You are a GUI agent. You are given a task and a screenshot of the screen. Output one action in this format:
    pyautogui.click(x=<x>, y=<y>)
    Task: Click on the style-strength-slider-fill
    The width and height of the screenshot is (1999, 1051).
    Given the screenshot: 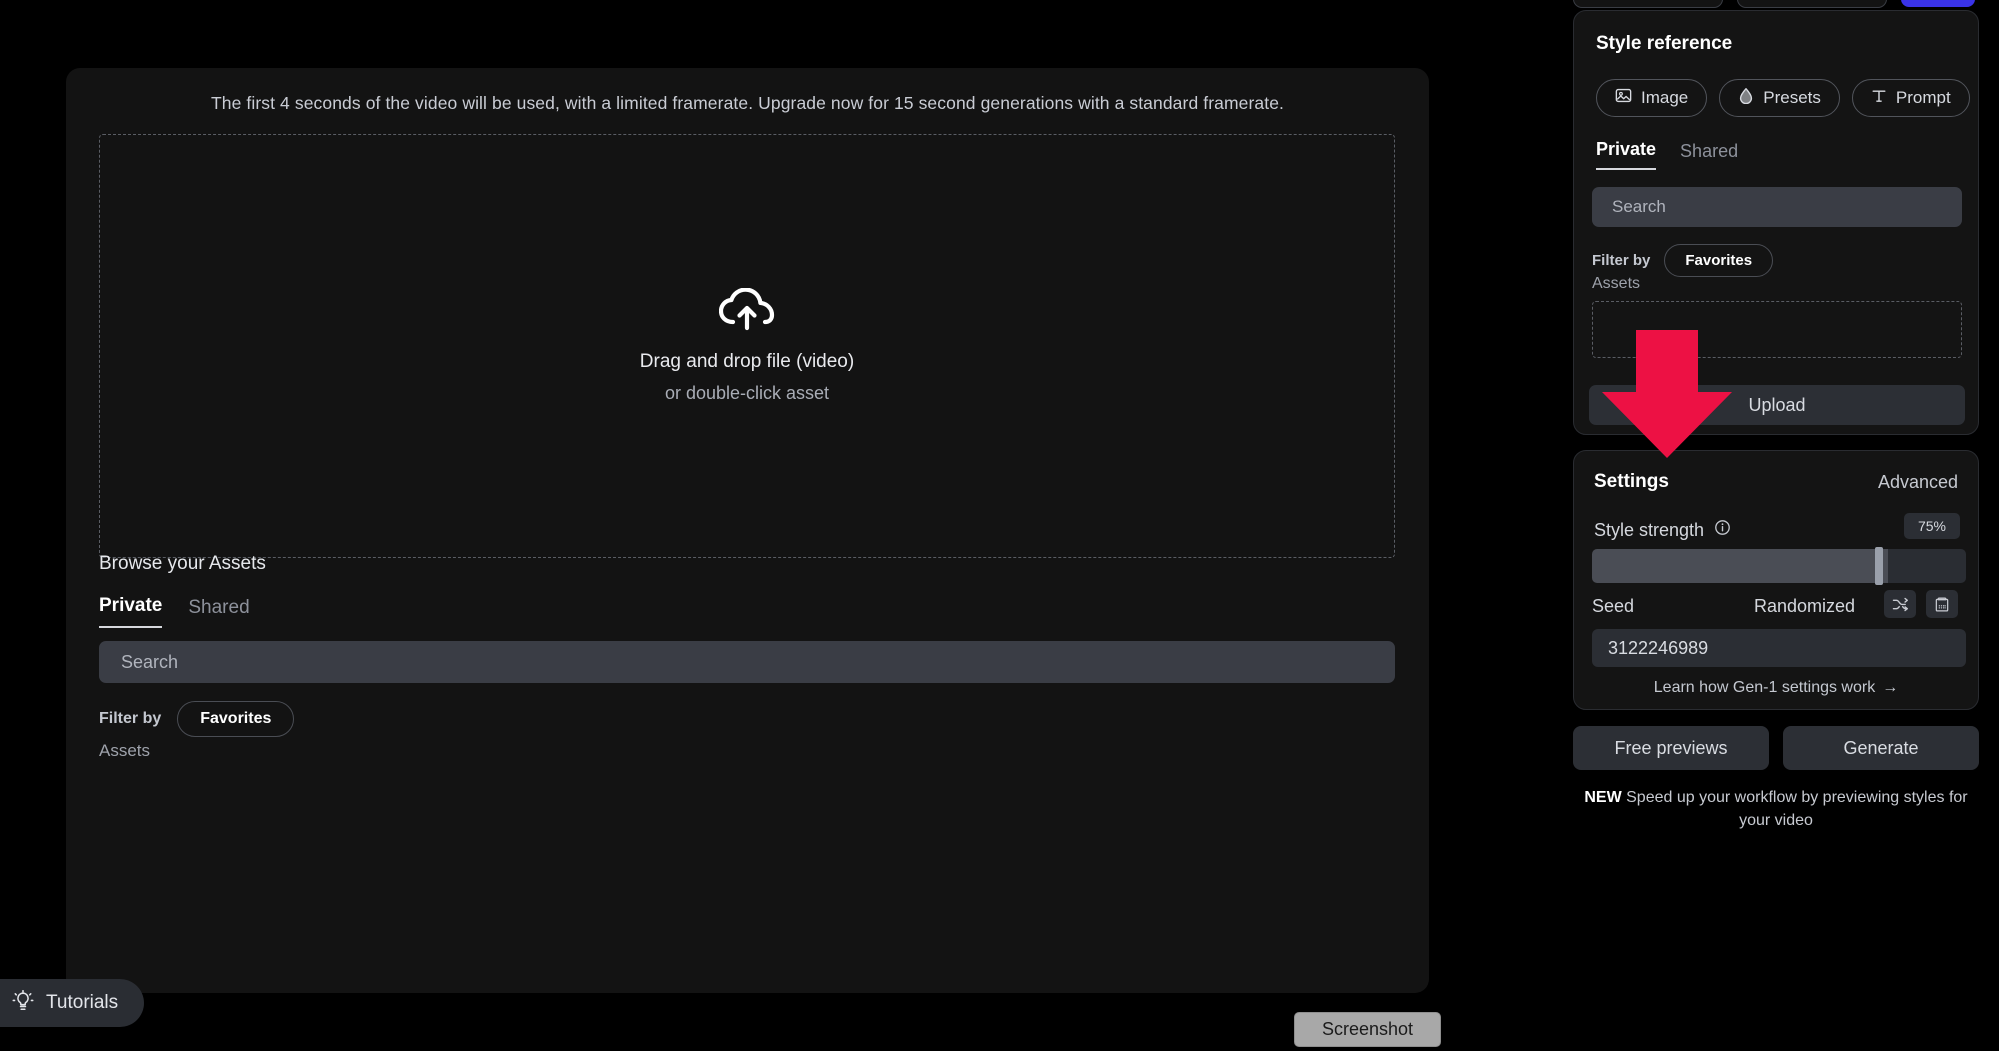 What is the action you would take?
    pyautogui.click(x=1740, y=566)
    